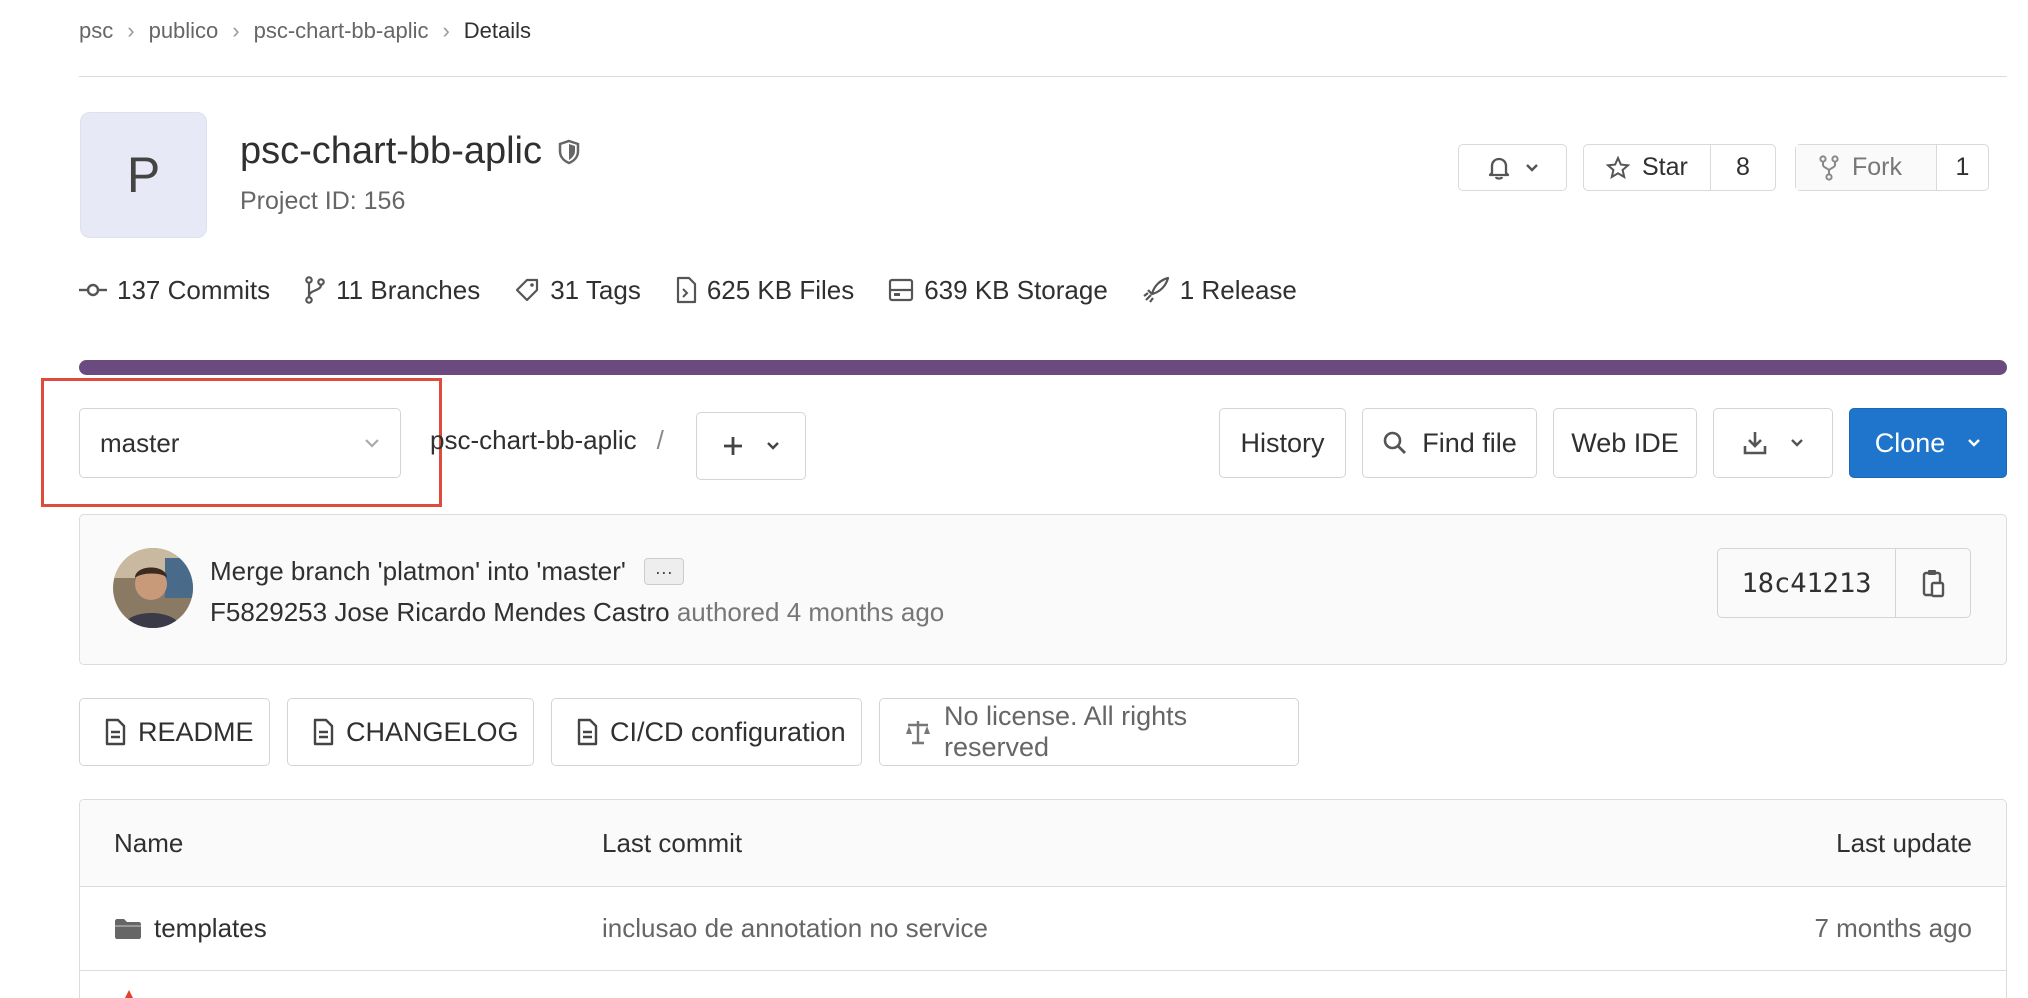  Describe the element at coordinates (96, 31) in the screenshot. I see `breadcrumb-link-psc: psc` at that location.